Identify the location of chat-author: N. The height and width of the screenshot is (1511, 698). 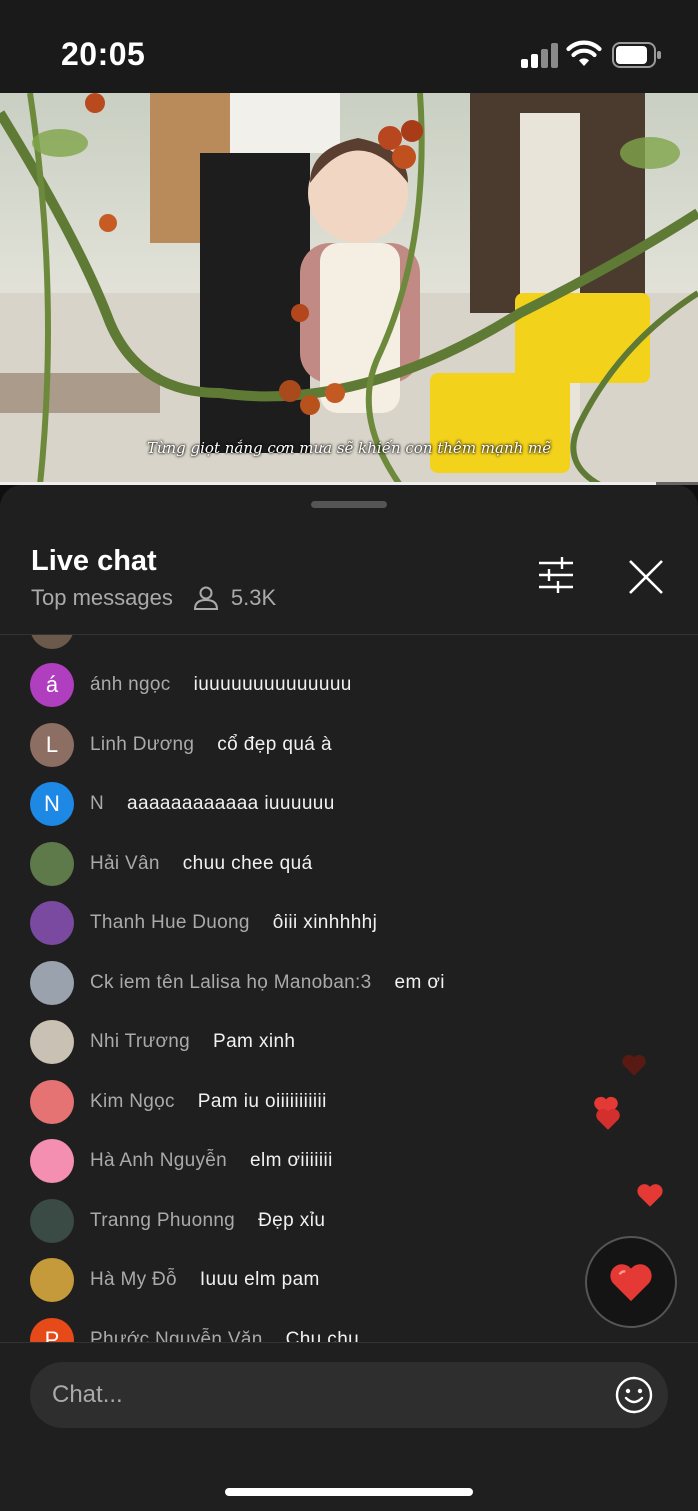
(97, 804).